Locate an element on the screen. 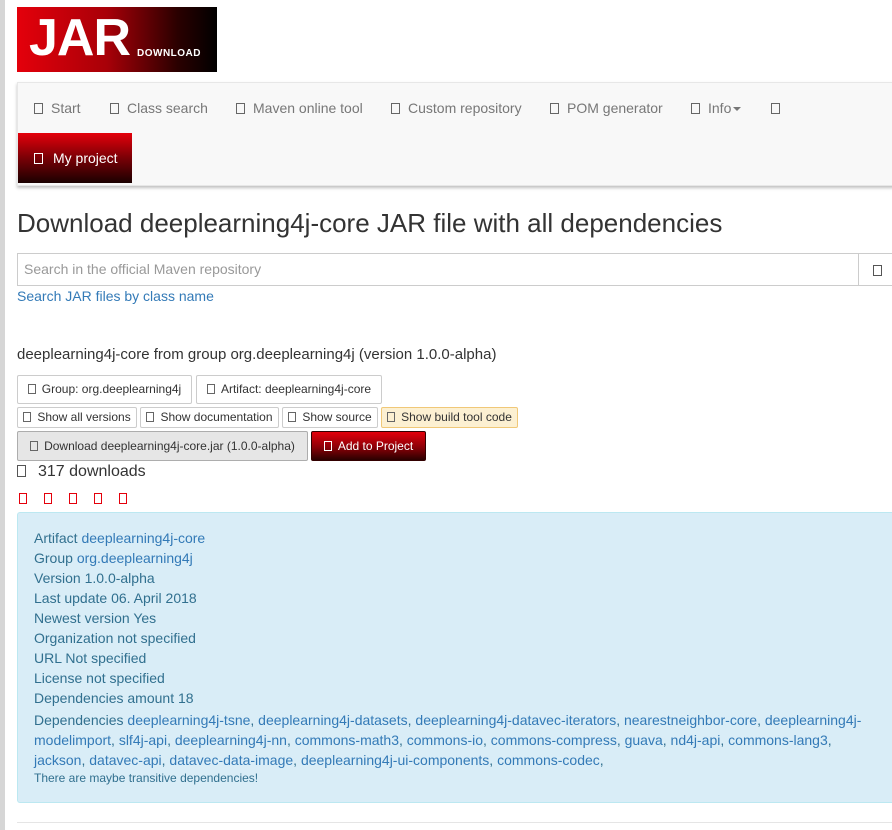 This screenshot has height=830, width=892. dependency-link: jackson is located at coordinates (57, 760).